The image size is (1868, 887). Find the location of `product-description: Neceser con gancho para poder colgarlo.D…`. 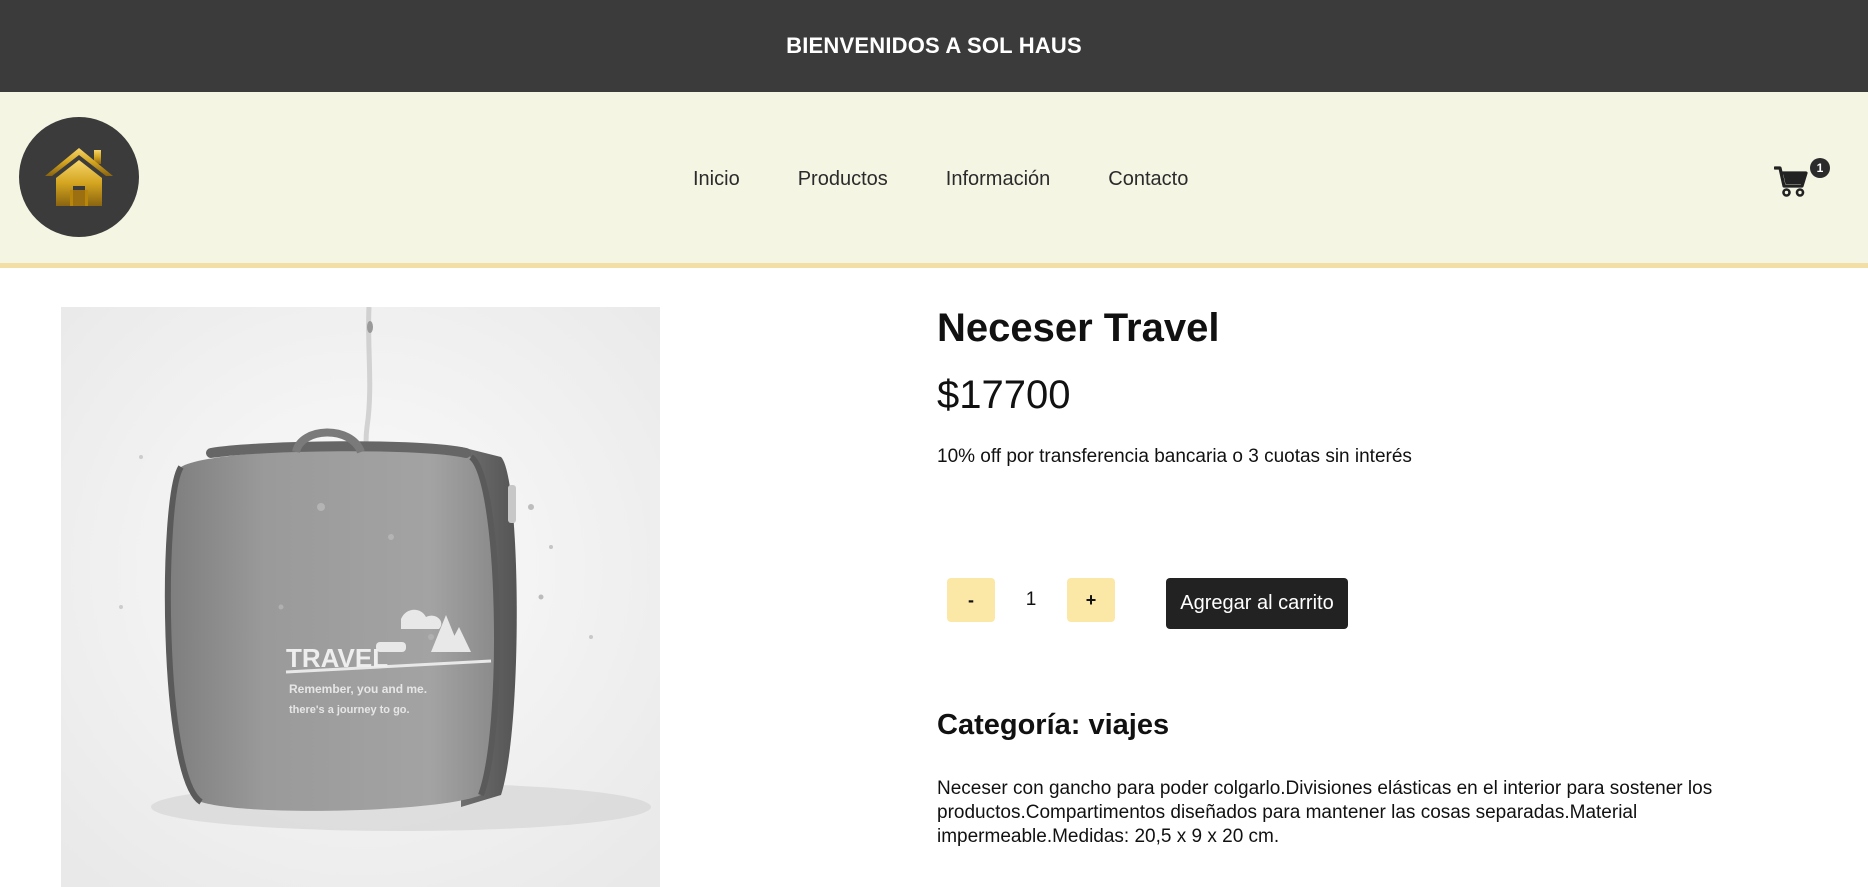

product-description: Neceser con gancho para poder colgarlo.D… is located at coordinates (1325, 812).